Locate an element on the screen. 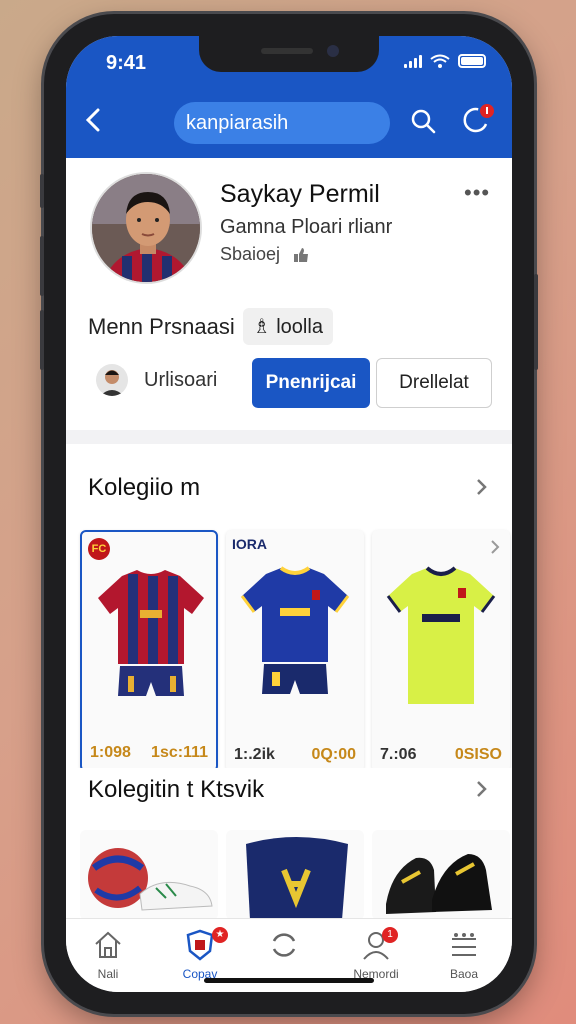 Image resolution: width=576 pixels, height=1024 pixels. collection-card: 7.:06 0SISO is located at coordinates (441, 651).